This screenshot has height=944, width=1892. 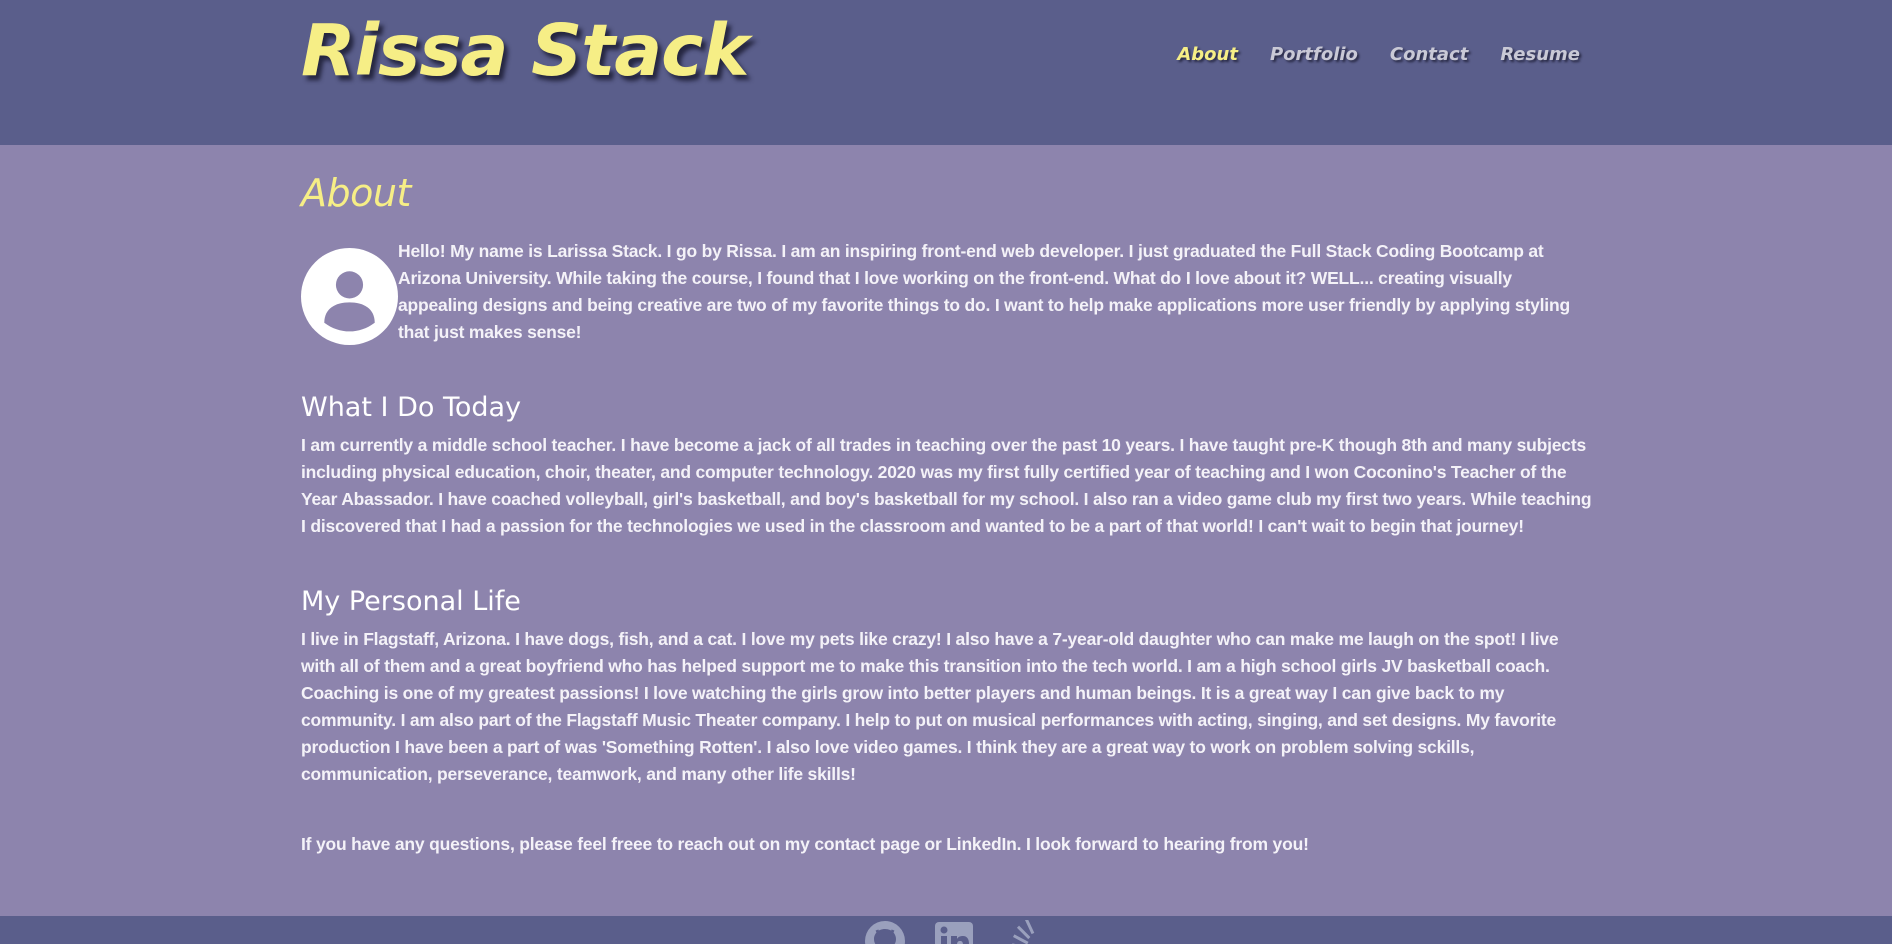 What do you see at coordinates (411, 407) in the screenshot?
I see `today-heading: What I Do Today` at bounding box center [411, 407].